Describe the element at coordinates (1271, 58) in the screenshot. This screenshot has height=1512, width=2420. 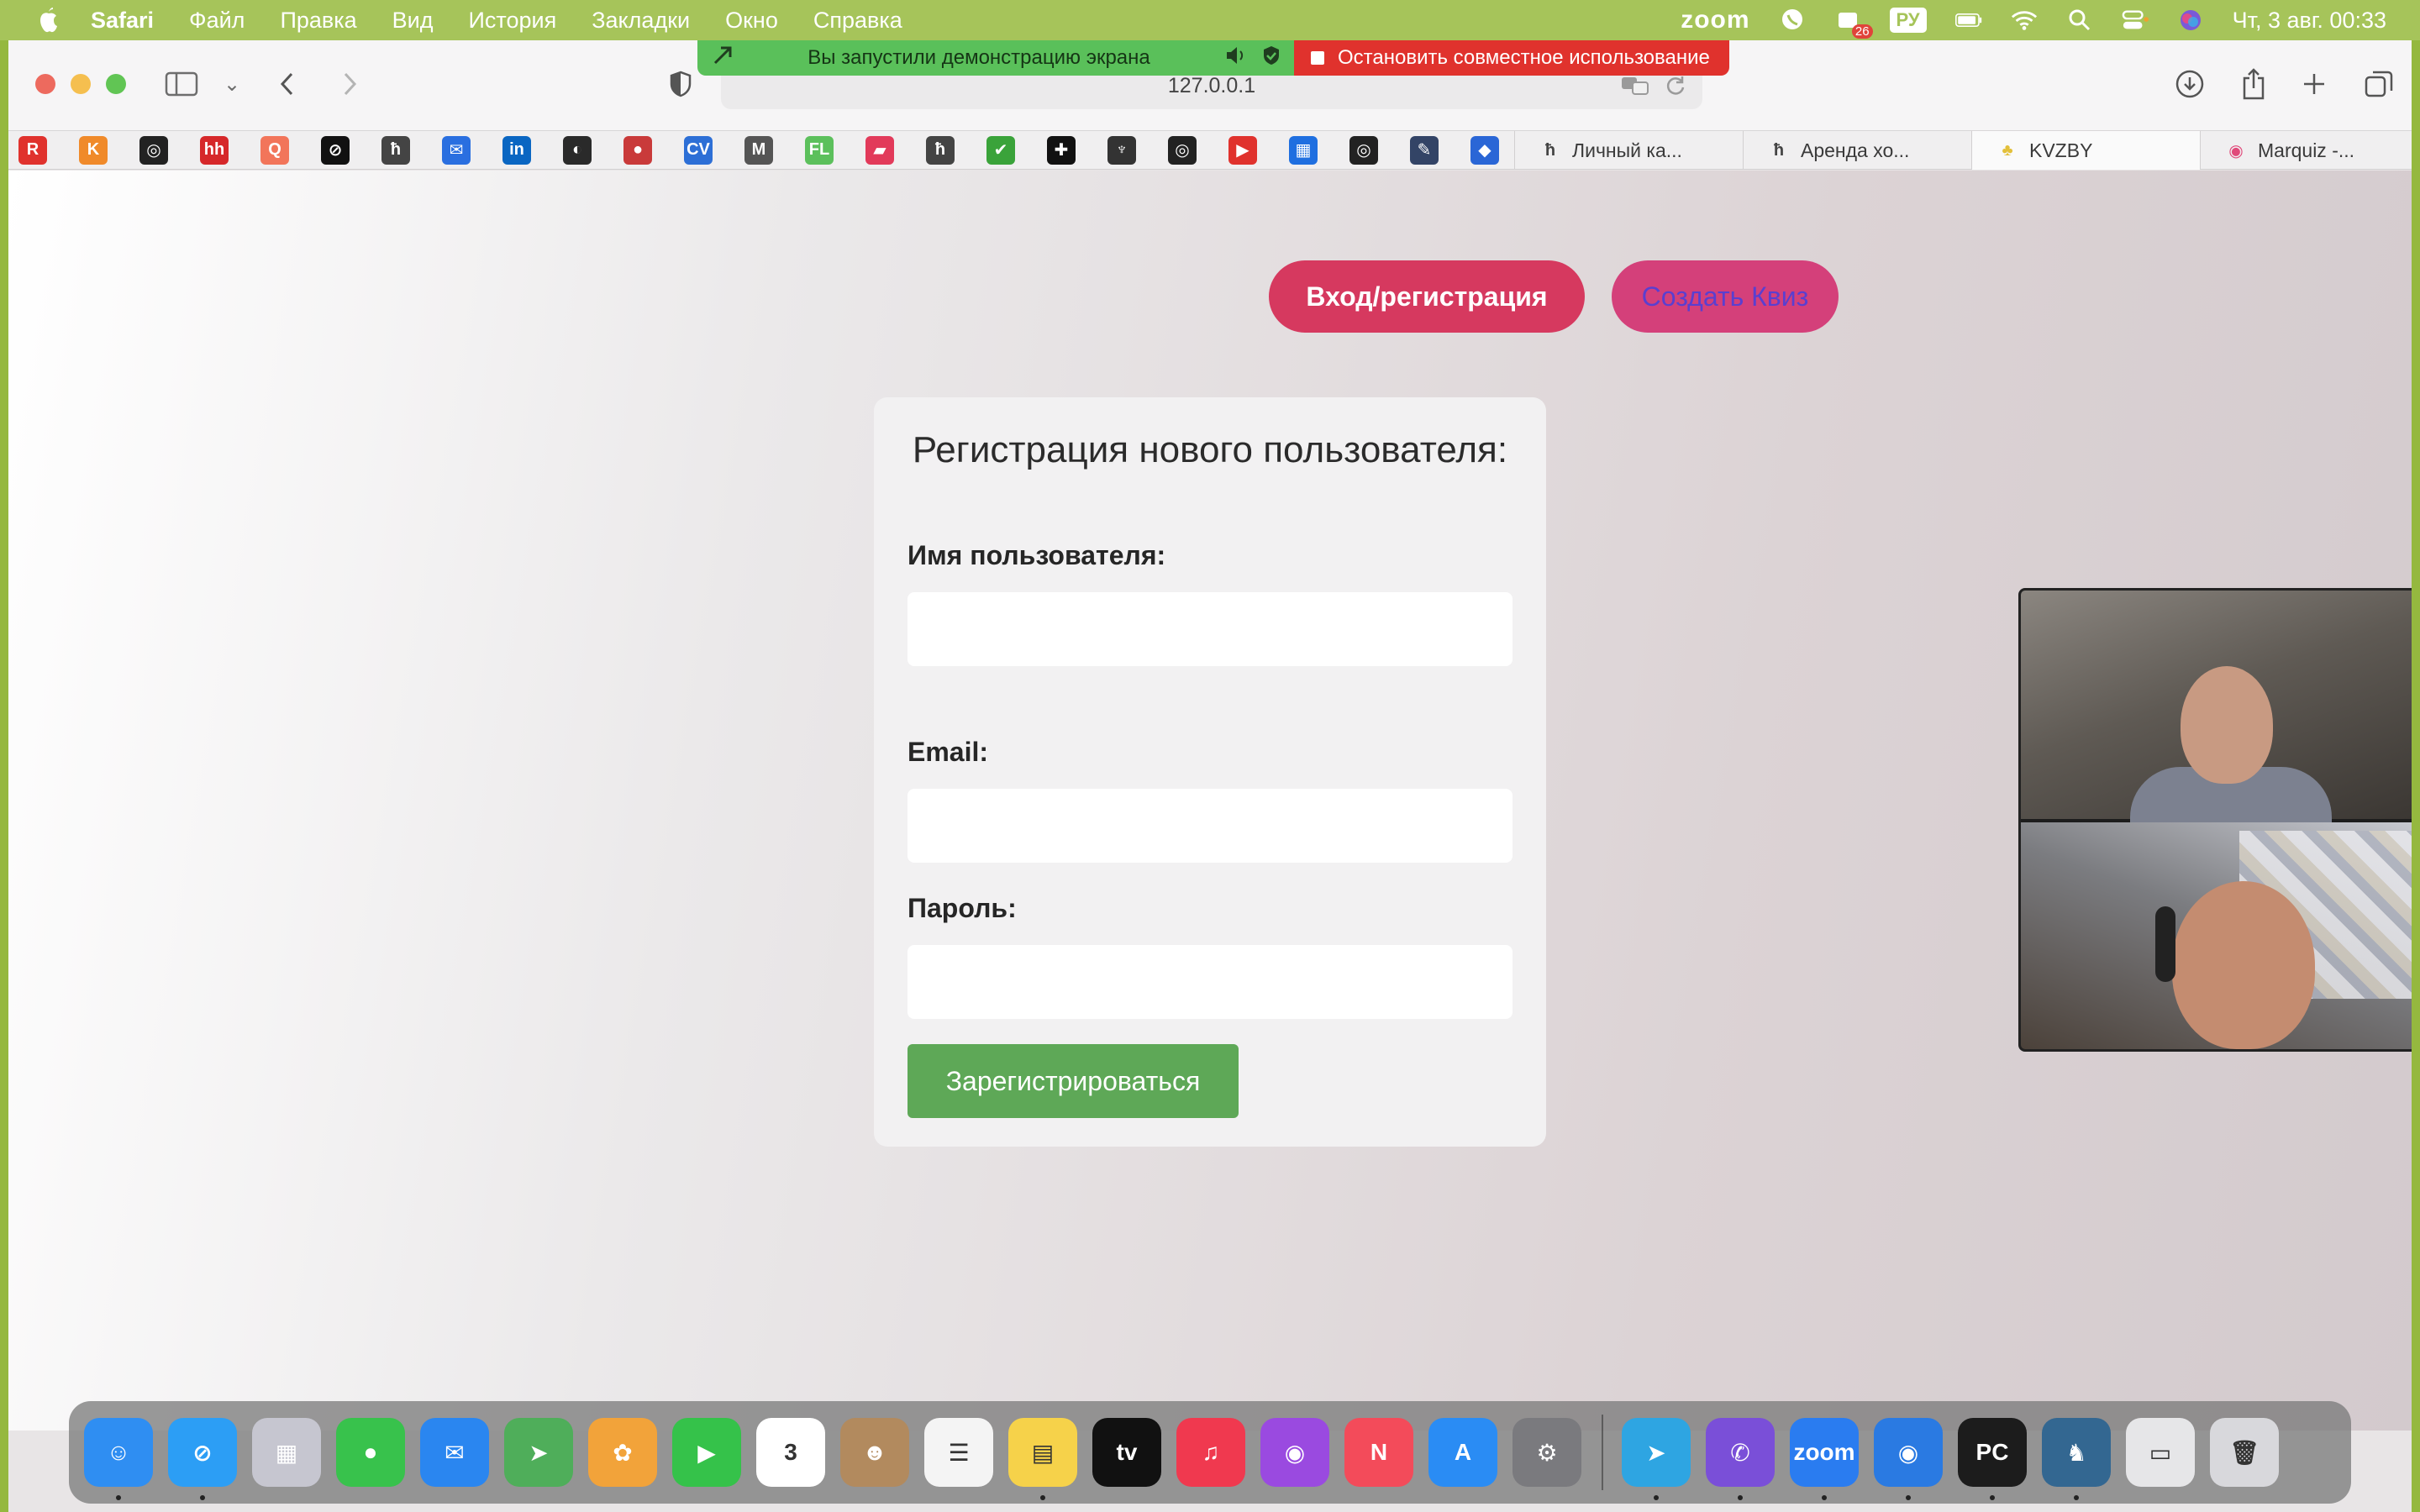
I see `security-shield-icon` at that location.